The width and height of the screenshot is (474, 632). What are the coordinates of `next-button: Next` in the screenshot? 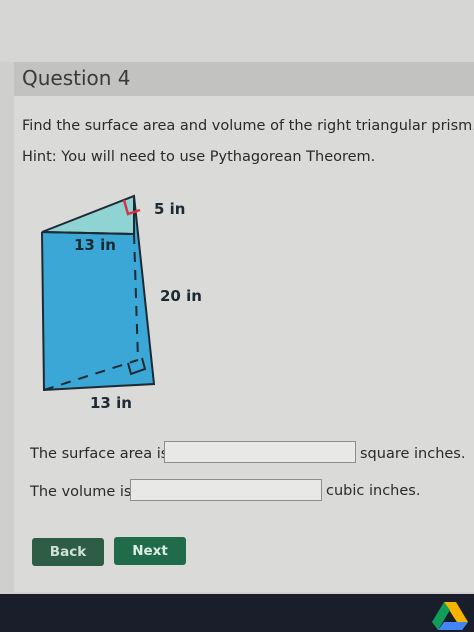 It's located at (150, 551).